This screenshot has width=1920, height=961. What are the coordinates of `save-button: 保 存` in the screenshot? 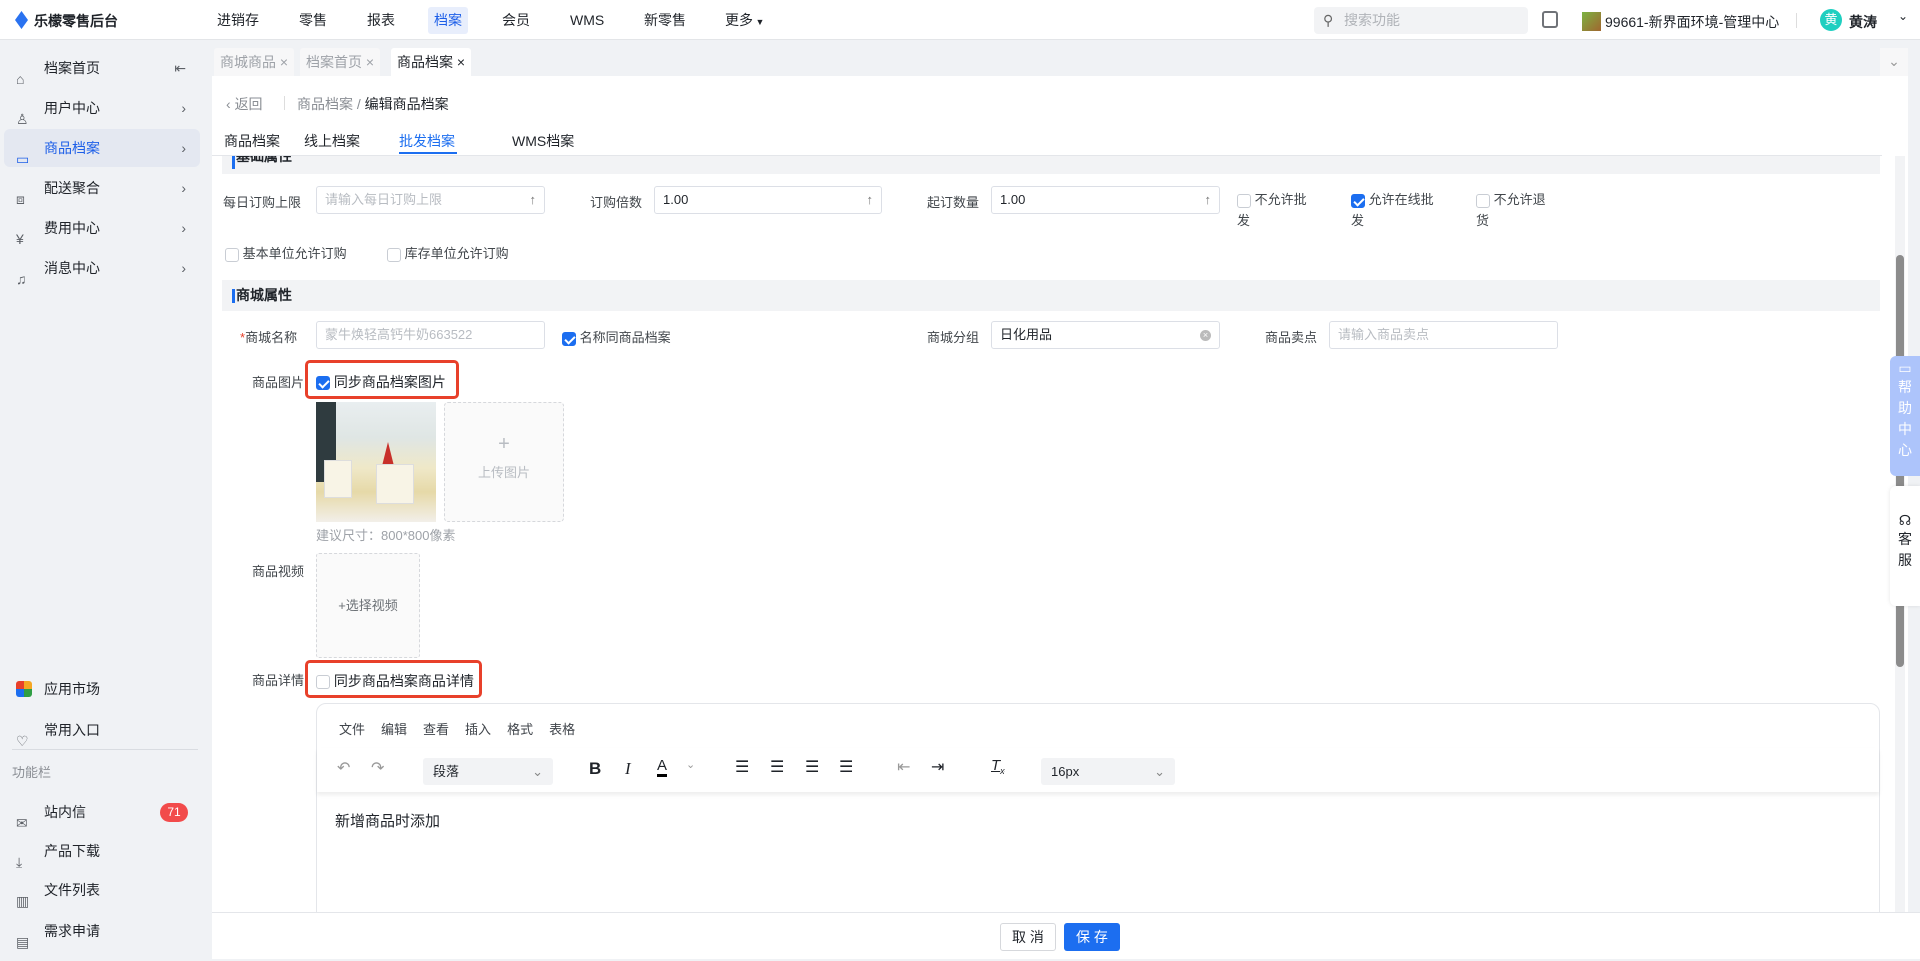 It's located at (1092, 937).